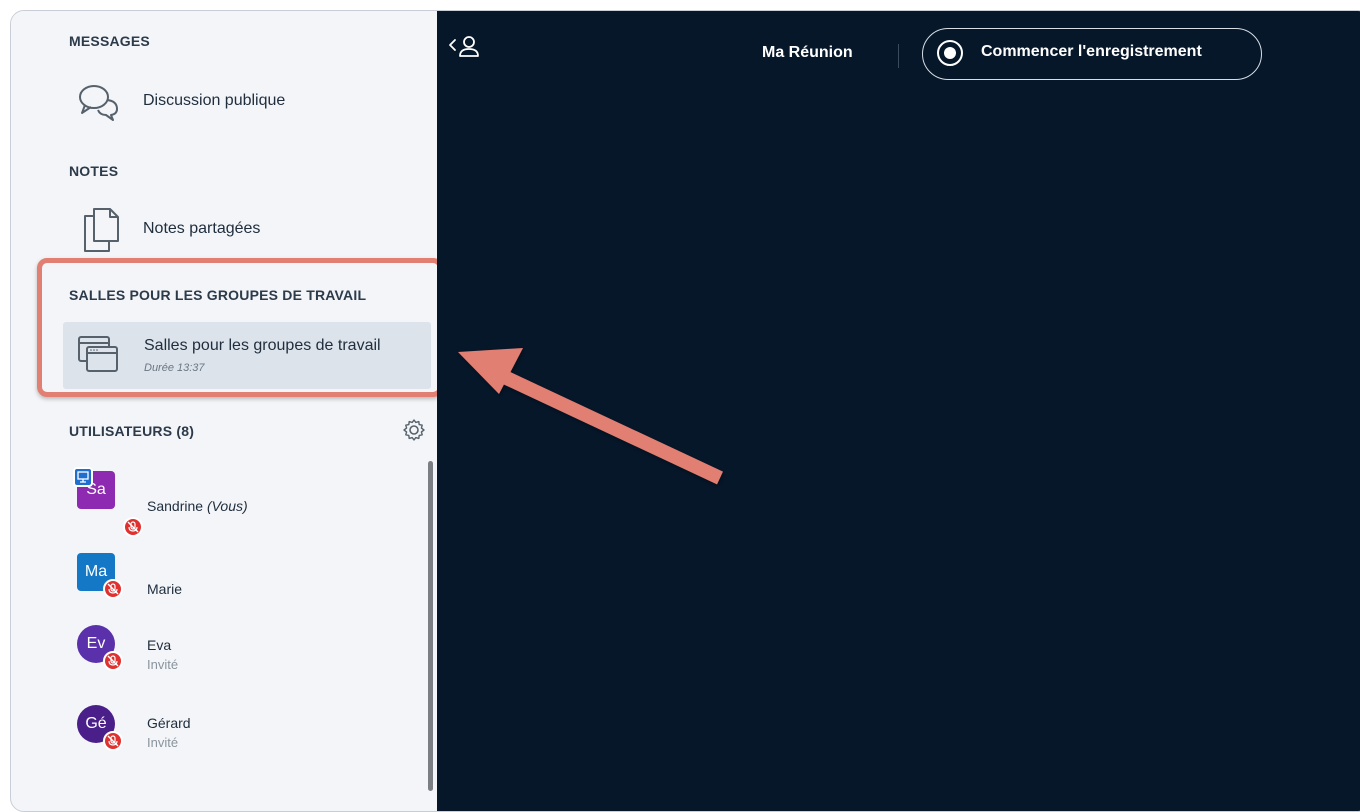 The height and width of the screenshot is (812, 1360). Describe the element at coordinates (83, 477) in the screenshot. I see `presenter-icon` at that location.